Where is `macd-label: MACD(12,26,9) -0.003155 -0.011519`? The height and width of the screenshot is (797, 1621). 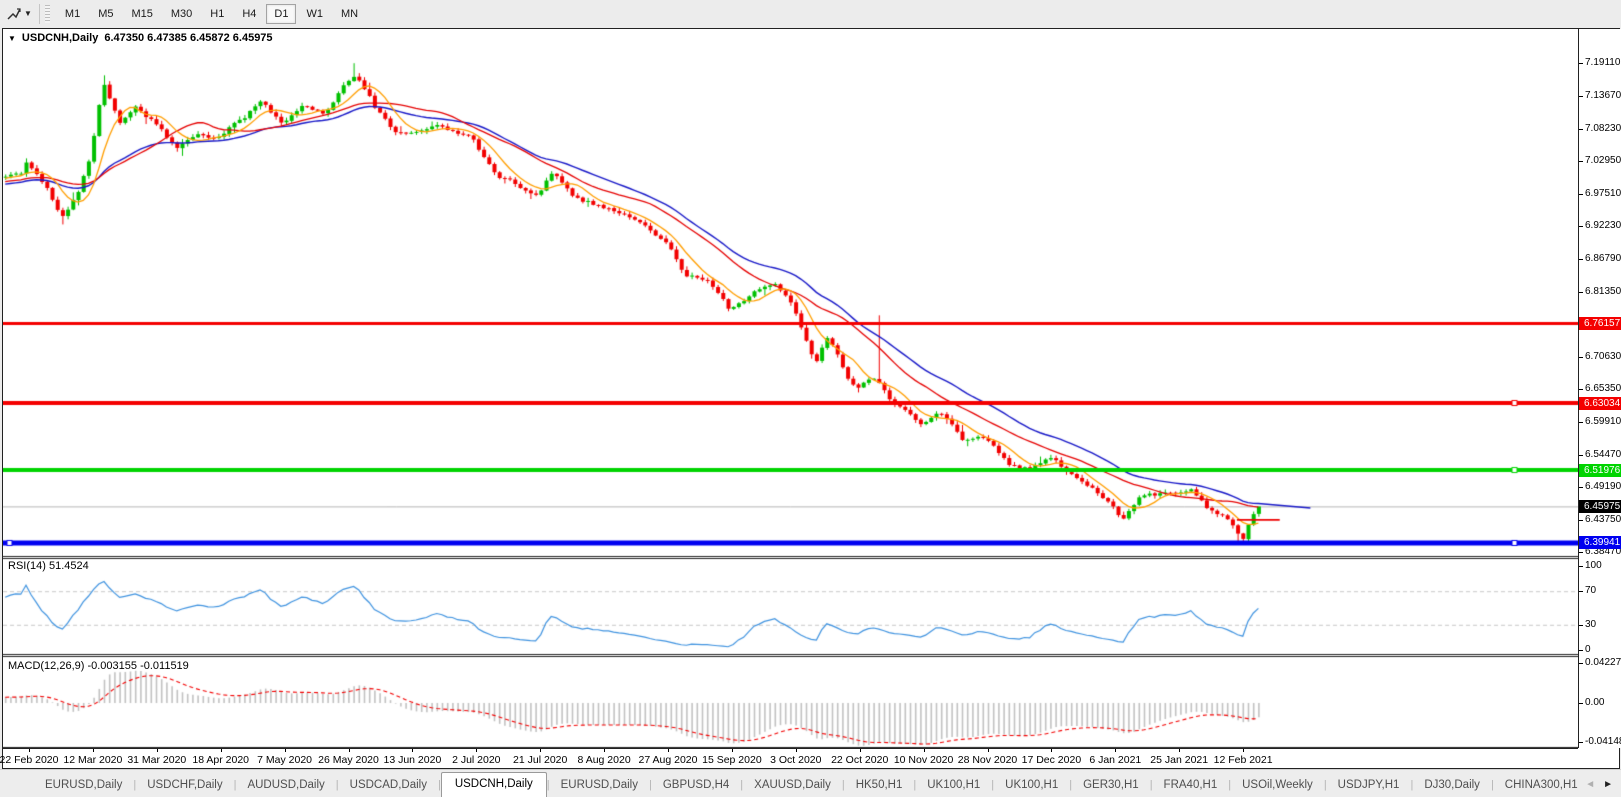
macd-label: MACD(12,26,9) -0.003155 -0.011519 is located at coordinates (98, 666).